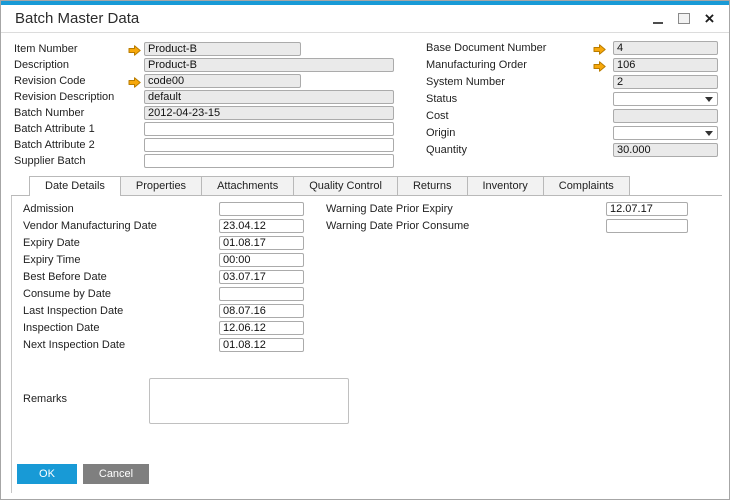 Image resolution: width=730 pixels, height=500 pixels. I want to click on vendor-manufacturing-date-label: Vendor Manufacturing Date, so click(90, 226).